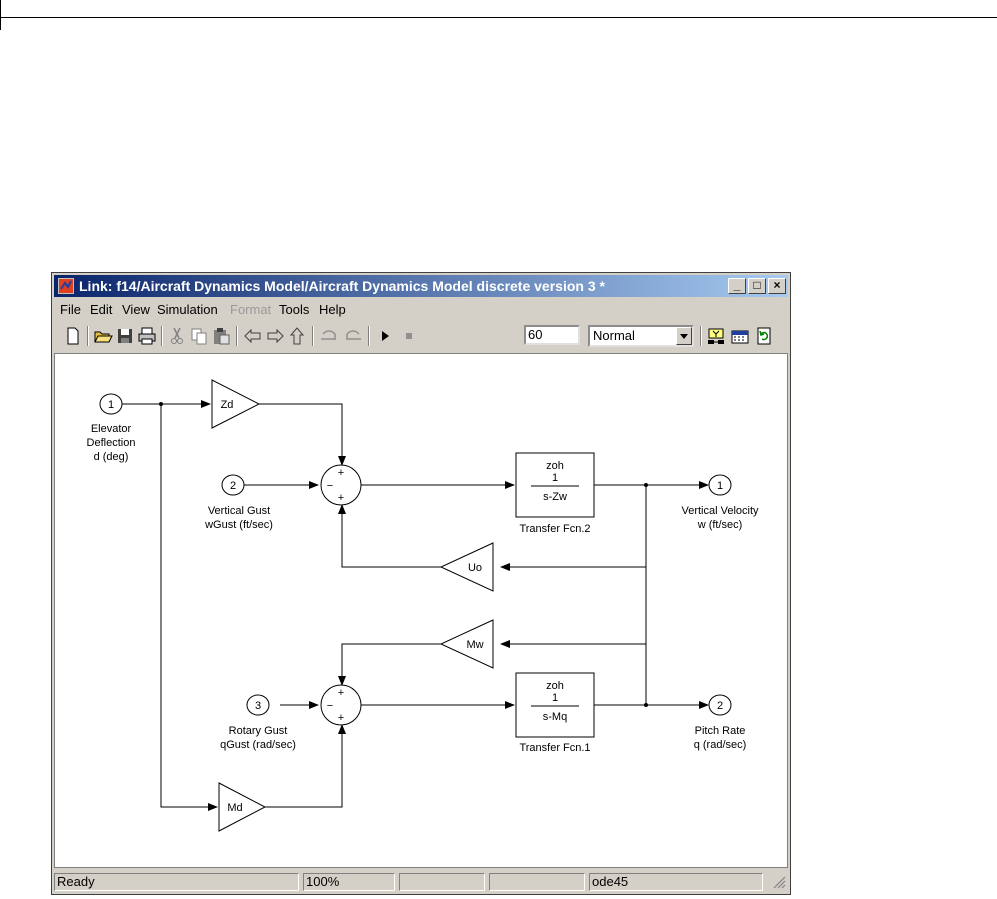  I want to click on svg-text: qGust (rad/sec), so click(258, 745).